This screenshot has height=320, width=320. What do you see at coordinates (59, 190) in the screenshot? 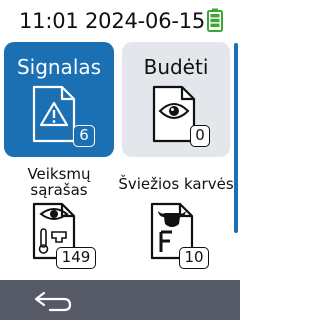
I see `tile-label-line2: sąrašas` at bounding box center [59, 190].